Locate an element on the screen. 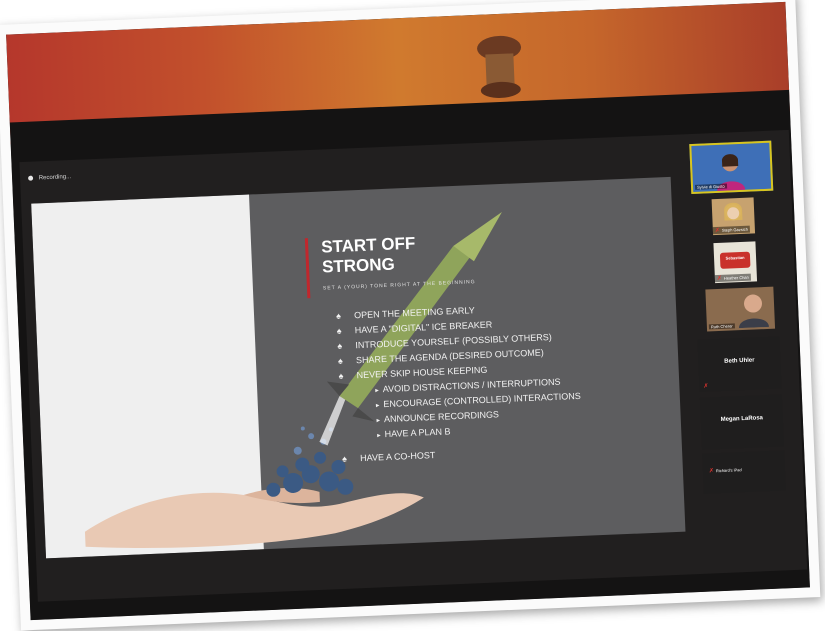  participant-name-label: ✗ Richard's iPad is located at coordinates (725, 470).